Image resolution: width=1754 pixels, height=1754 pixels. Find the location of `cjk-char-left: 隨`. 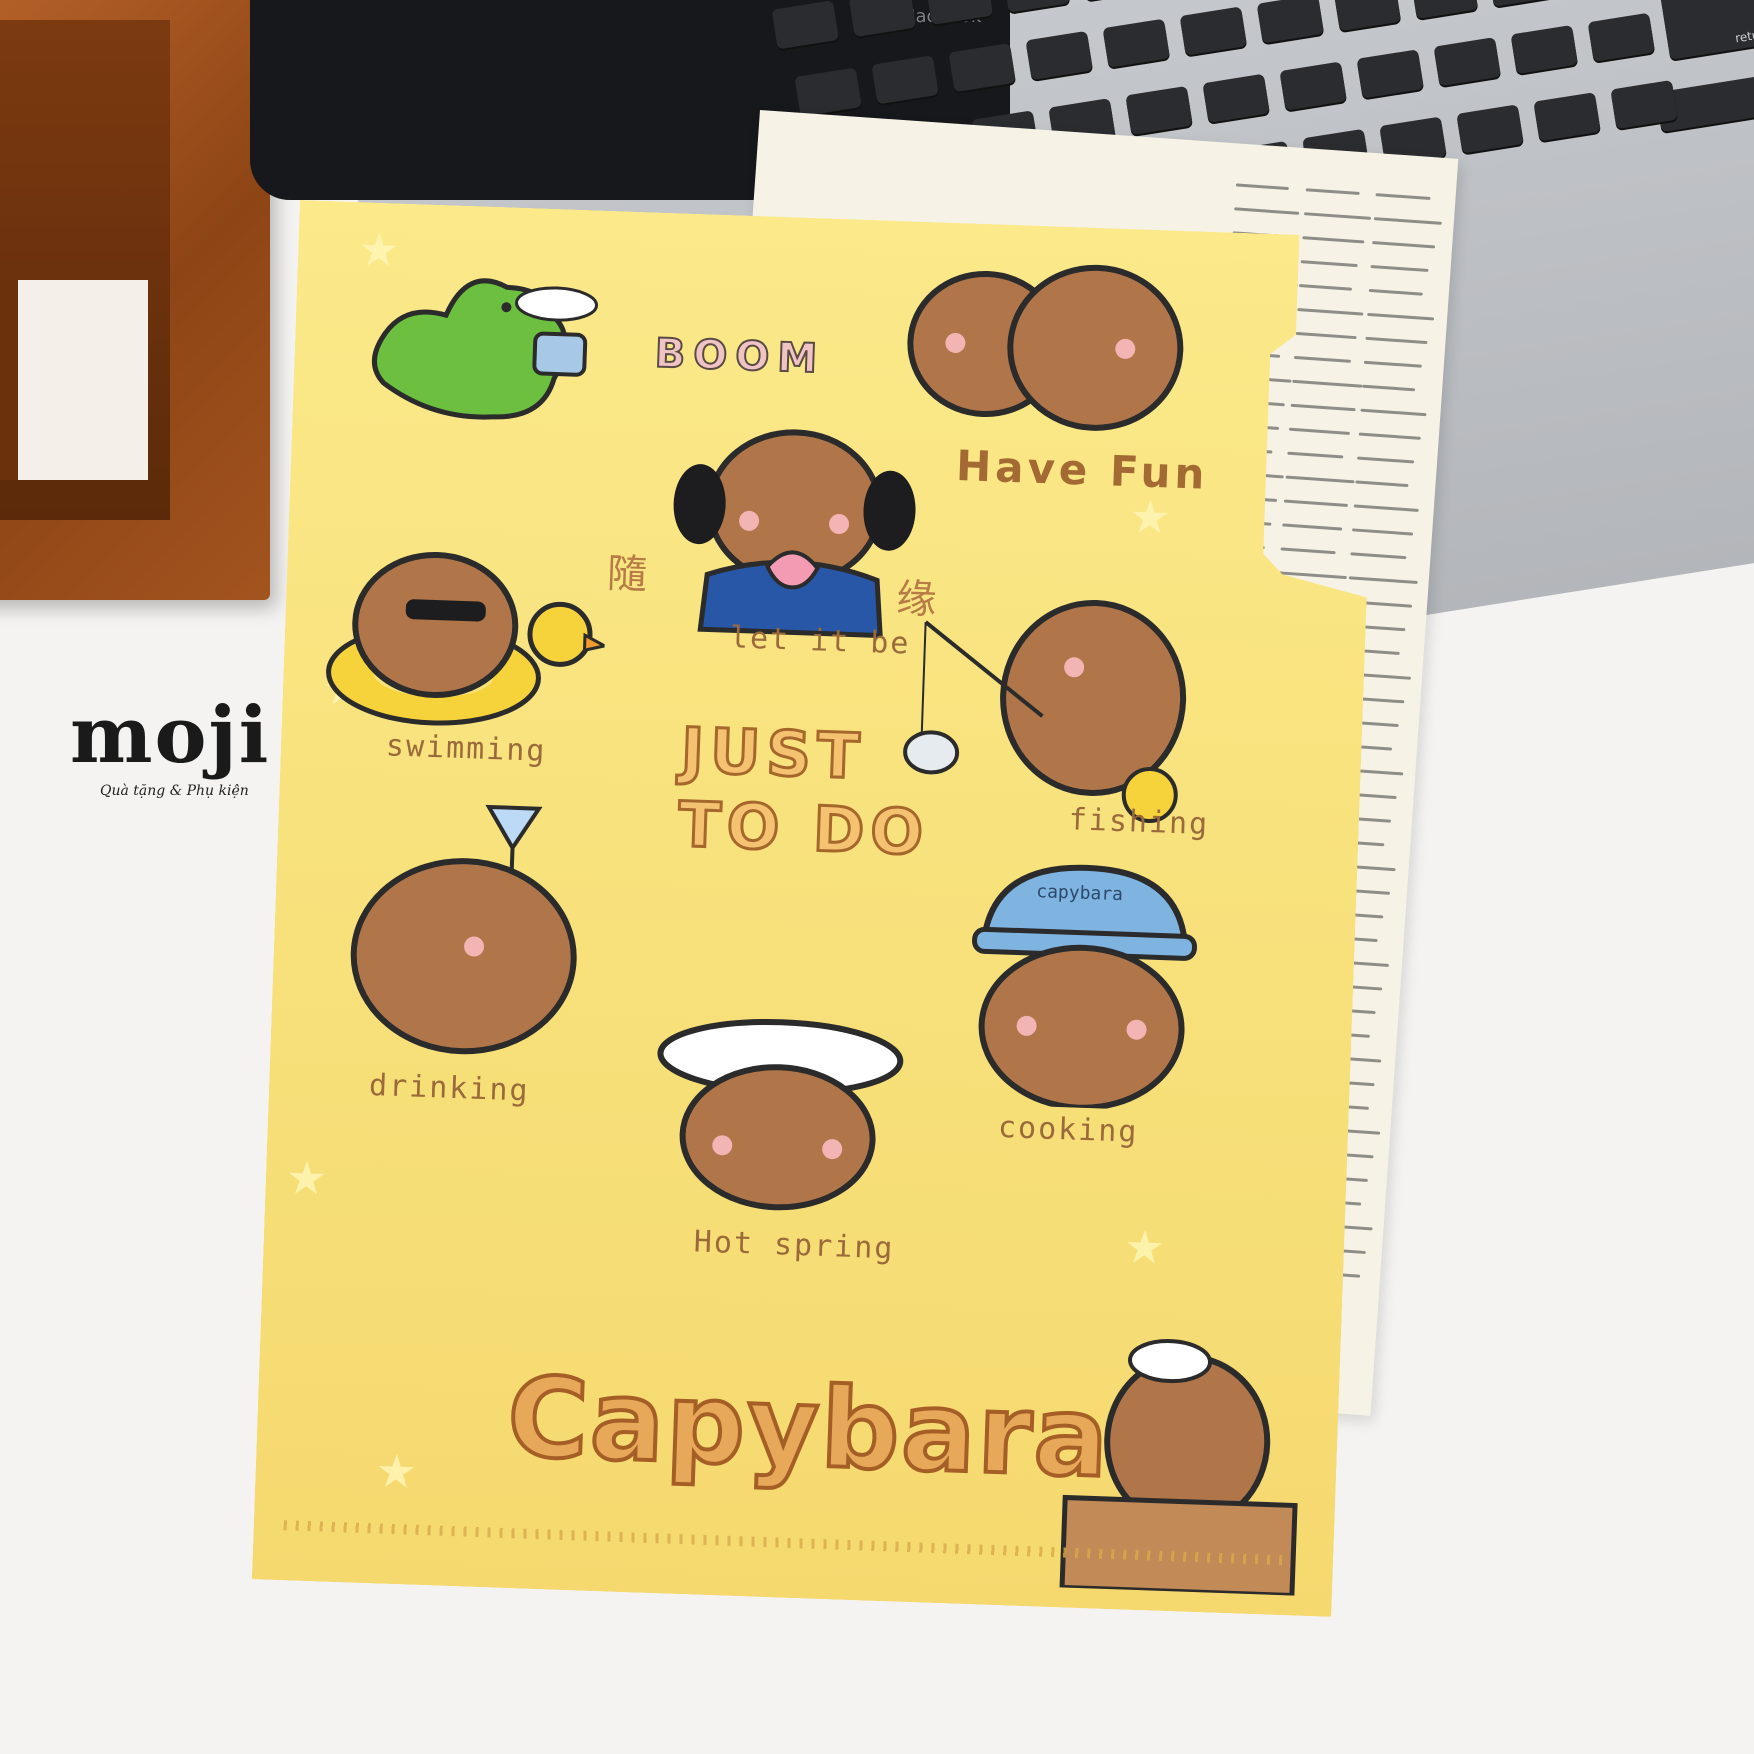

cjk-char-left: 隨 is located at coordinates (627, 574).